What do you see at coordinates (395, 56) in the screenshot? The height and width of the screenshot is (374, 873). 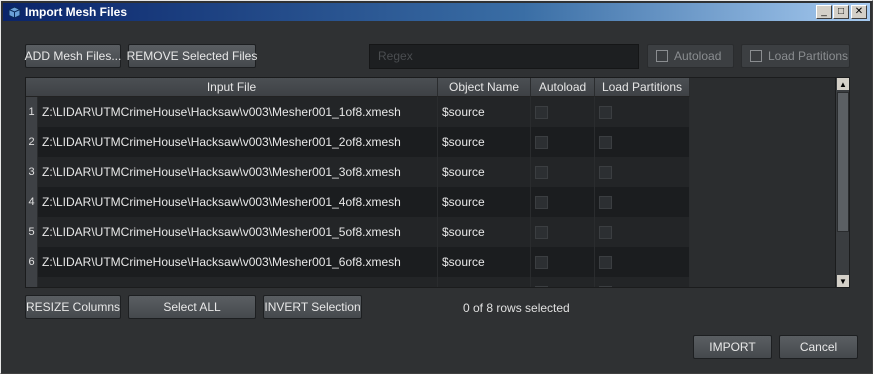 I see `regex-filter-placeholder: Regex` at bounding box center [395, 56].